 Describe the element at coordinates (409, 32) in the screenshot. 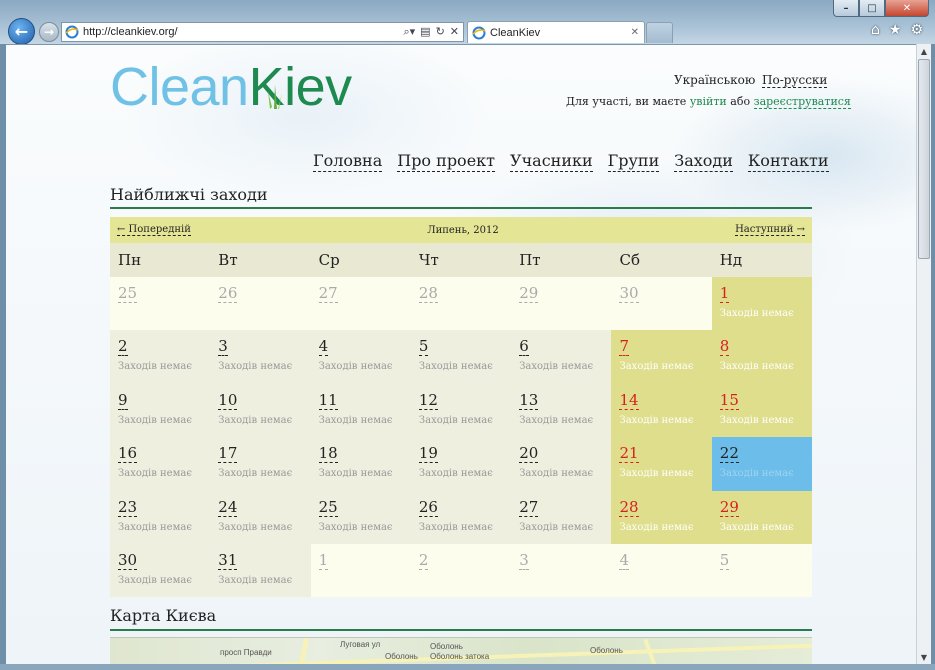

I see `search-dropdown-icon: ⌕▾` at that location.